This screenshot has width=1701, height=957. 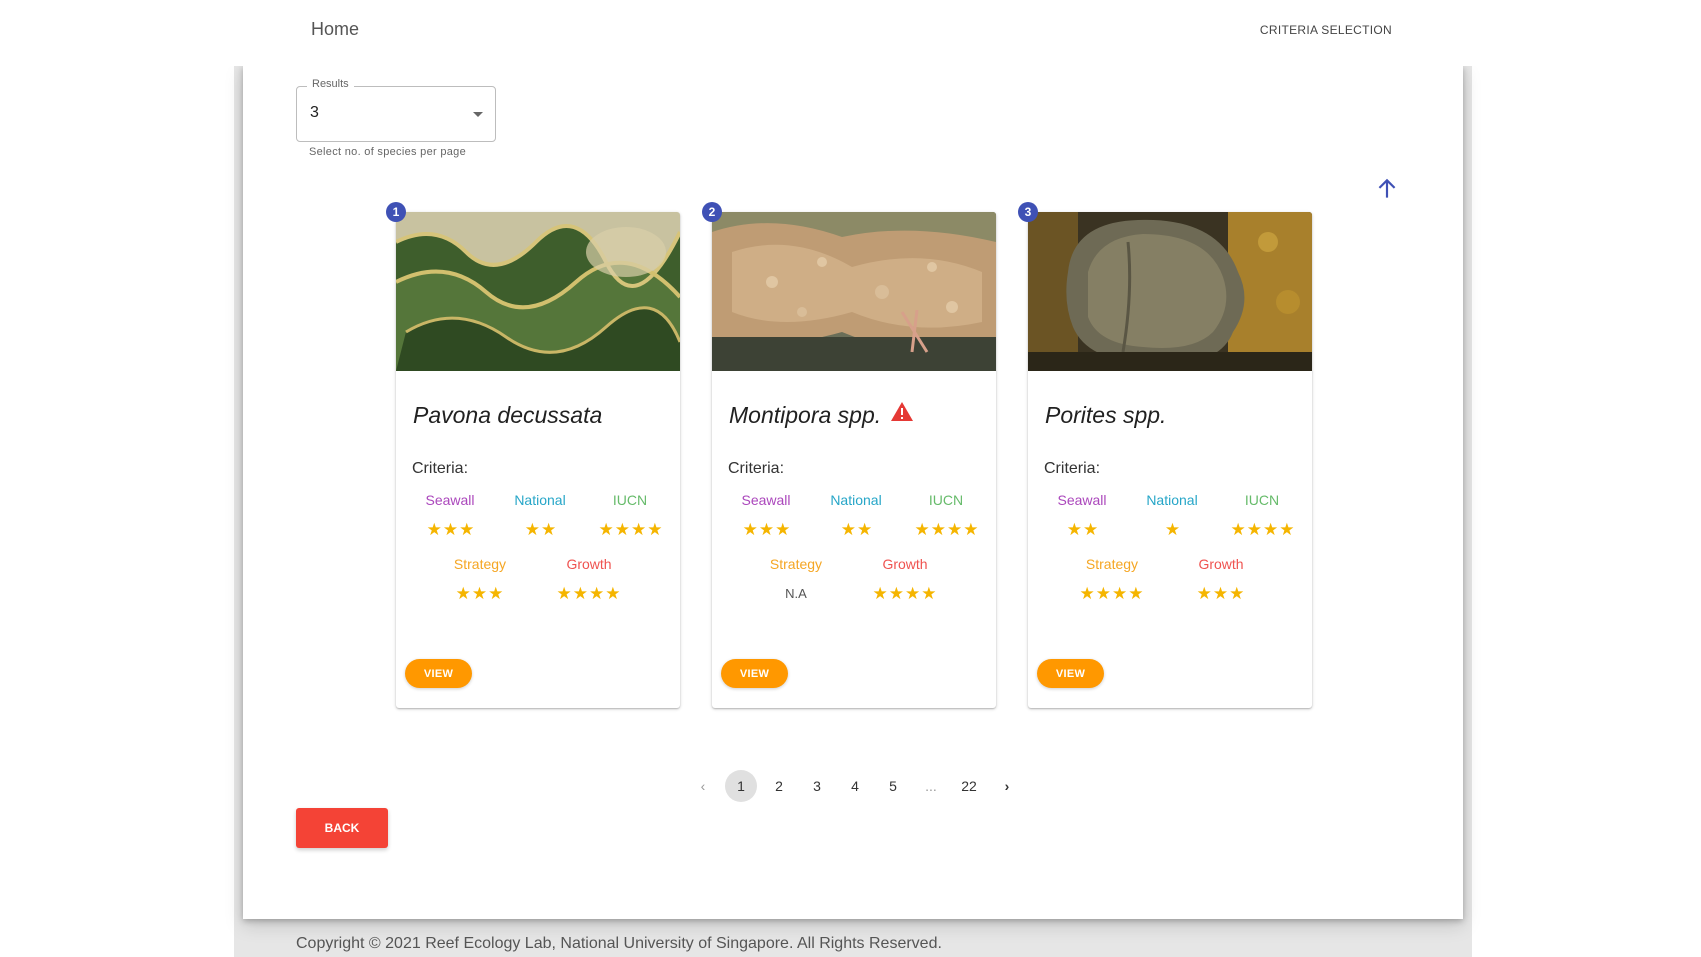 What do you see at coordinates (855, 786) in the screenshot?
I see `page-button: 4` at bounding box center [855, 786].